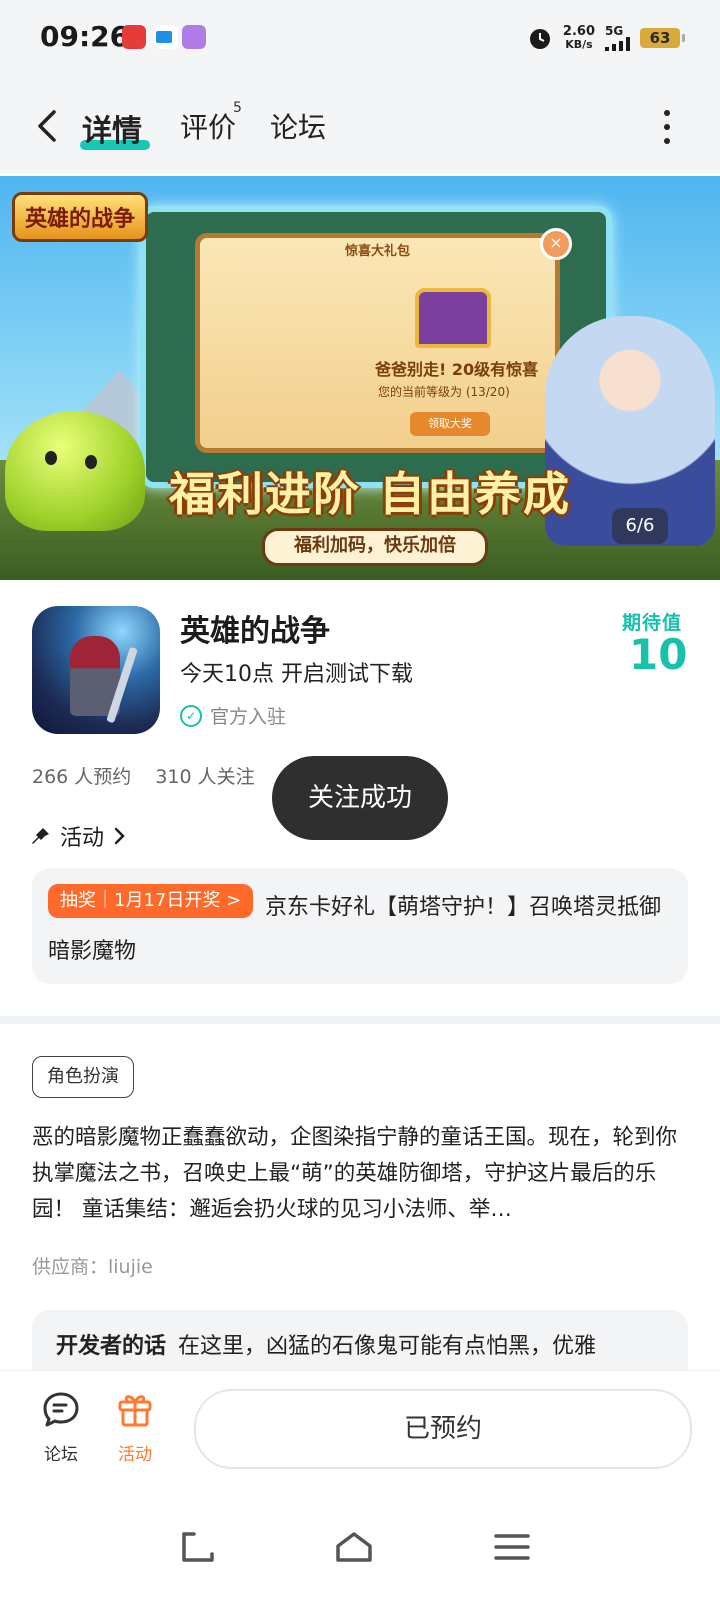 Image resolution: width=720 pixels, height=1600 pixels. Describe the element at coordinates (360, 798) in the screenshot. I see `toast-message: 关注成功` at that location.